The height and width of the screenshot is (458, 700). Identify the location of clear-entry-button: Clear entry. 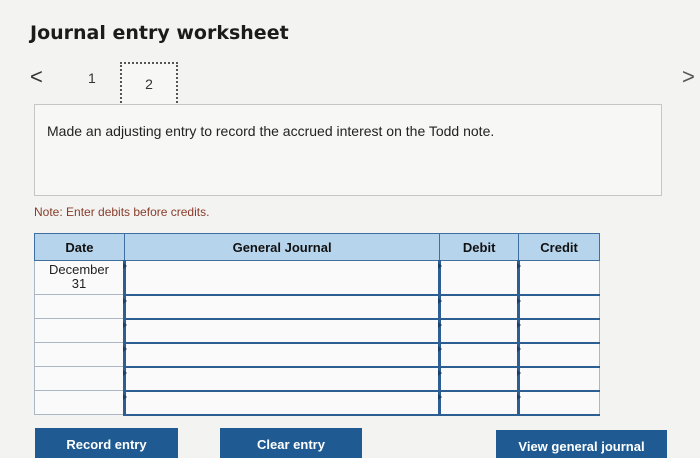
(291, 443).